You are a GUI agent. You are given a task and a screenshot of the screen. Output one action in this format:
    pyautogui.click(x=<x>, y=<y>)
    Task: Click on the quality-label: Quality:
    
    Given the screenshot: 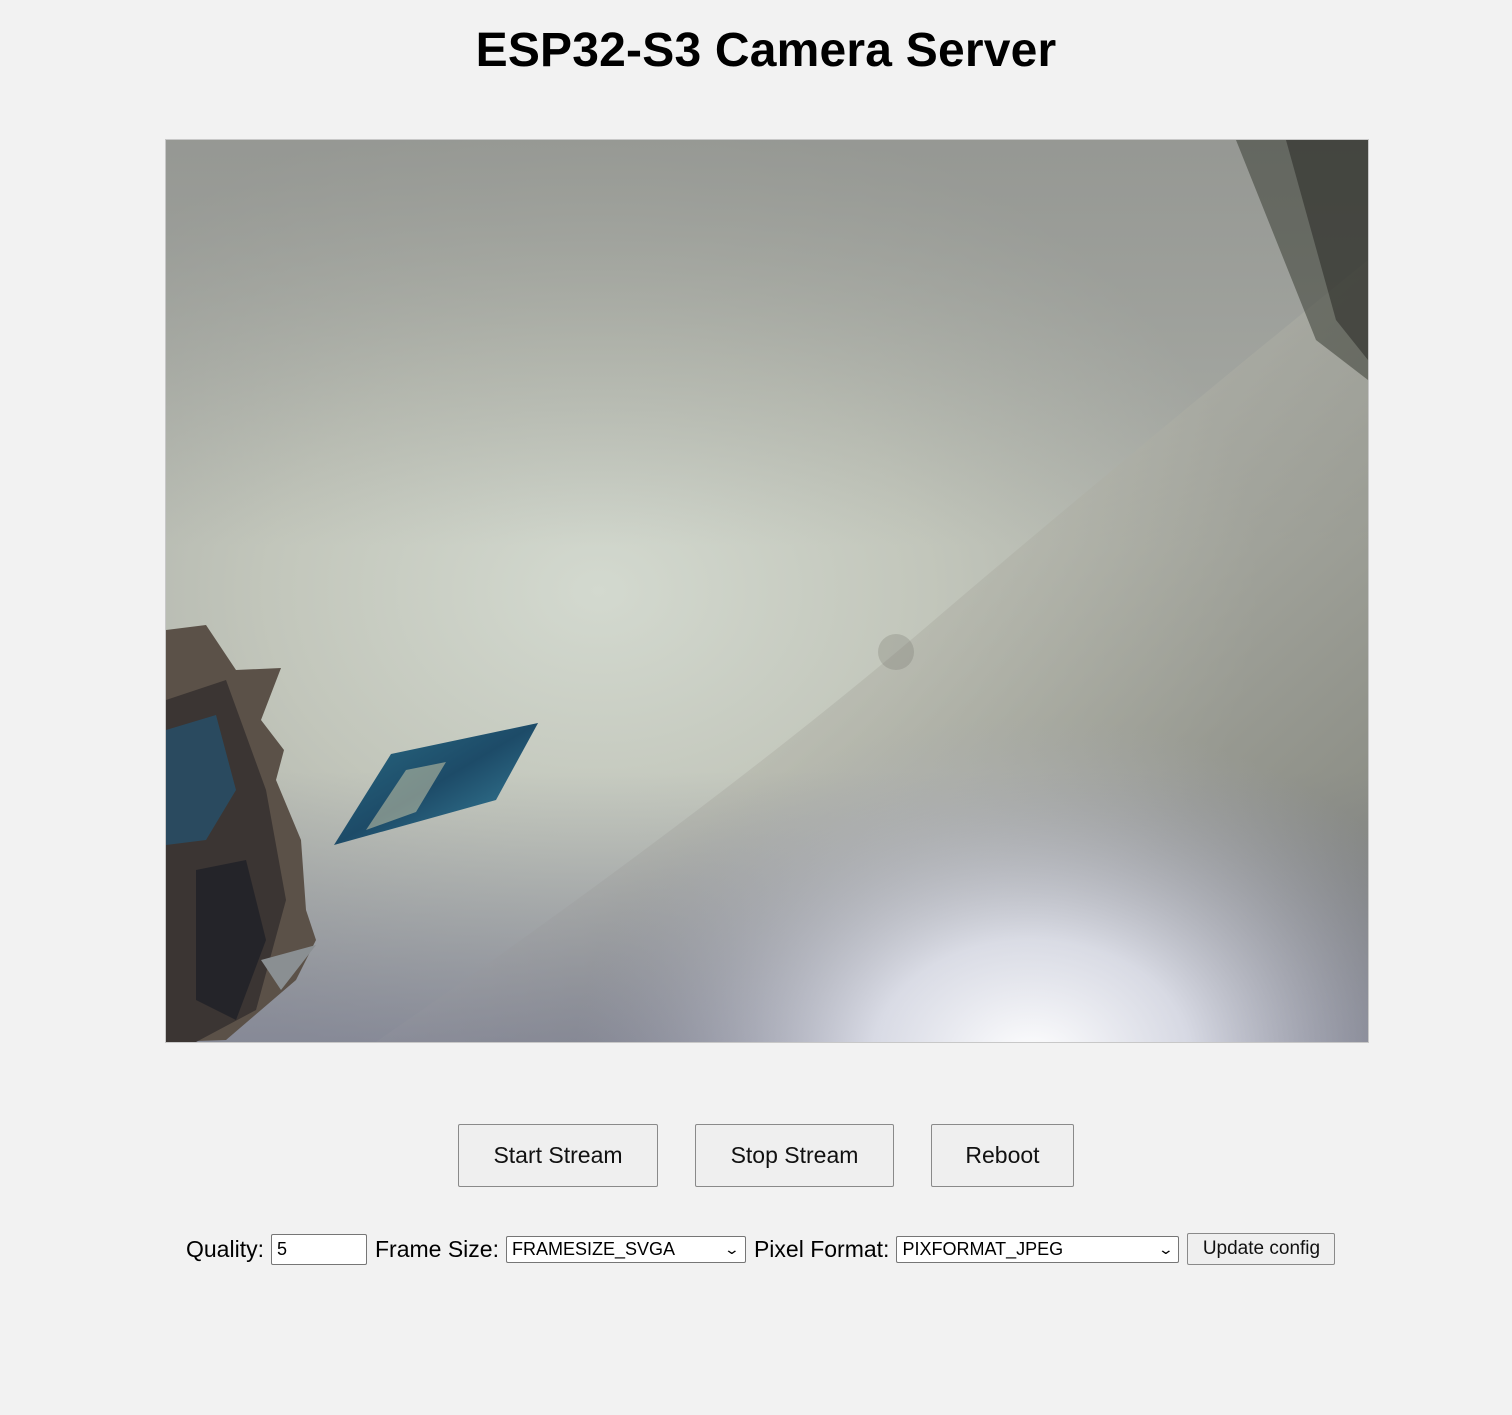 What is the action you would take?
    pyautogui.click(x=225, y=1248)
    